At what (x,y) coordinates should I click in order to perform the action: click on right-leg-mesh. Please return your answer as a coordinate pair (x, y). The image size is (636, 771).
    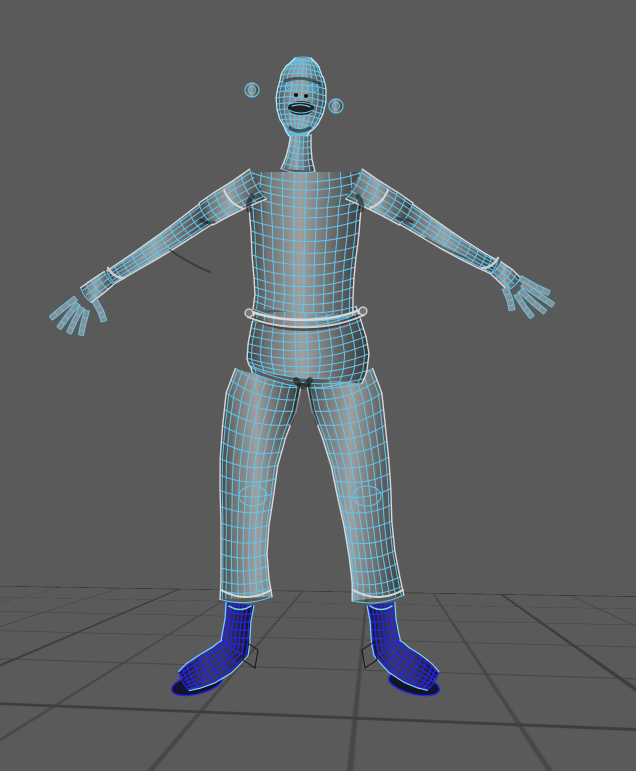
    Looking at the image, I should click on (355, 485).